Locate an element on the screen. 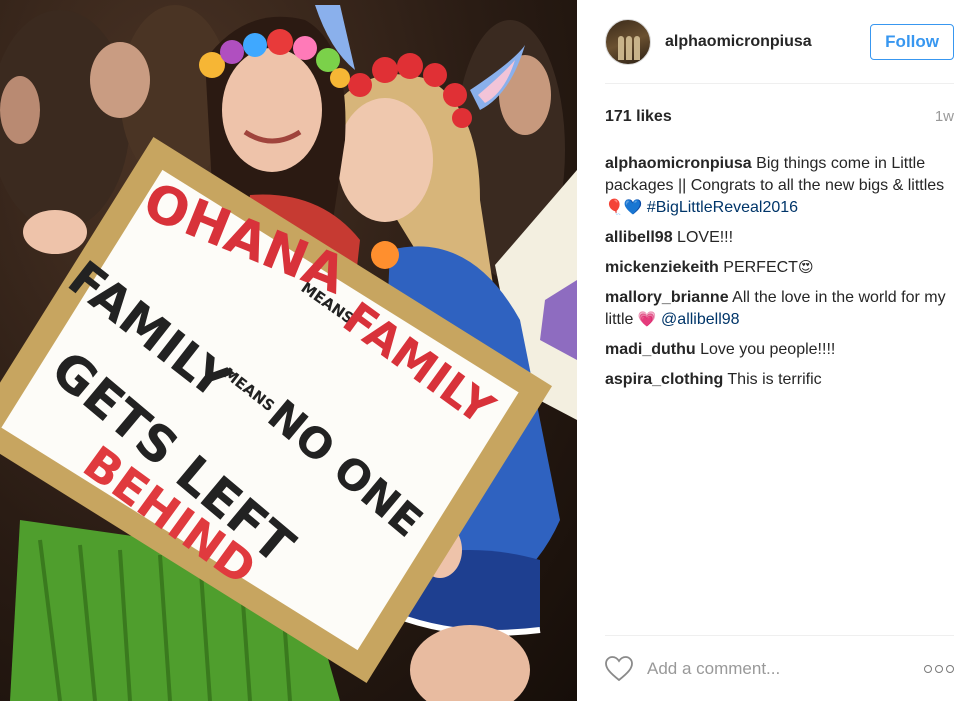 The height and width of the screenshot is (702, 980). pink-heart-emoji: 💗 is located at coordinates (647, 319).